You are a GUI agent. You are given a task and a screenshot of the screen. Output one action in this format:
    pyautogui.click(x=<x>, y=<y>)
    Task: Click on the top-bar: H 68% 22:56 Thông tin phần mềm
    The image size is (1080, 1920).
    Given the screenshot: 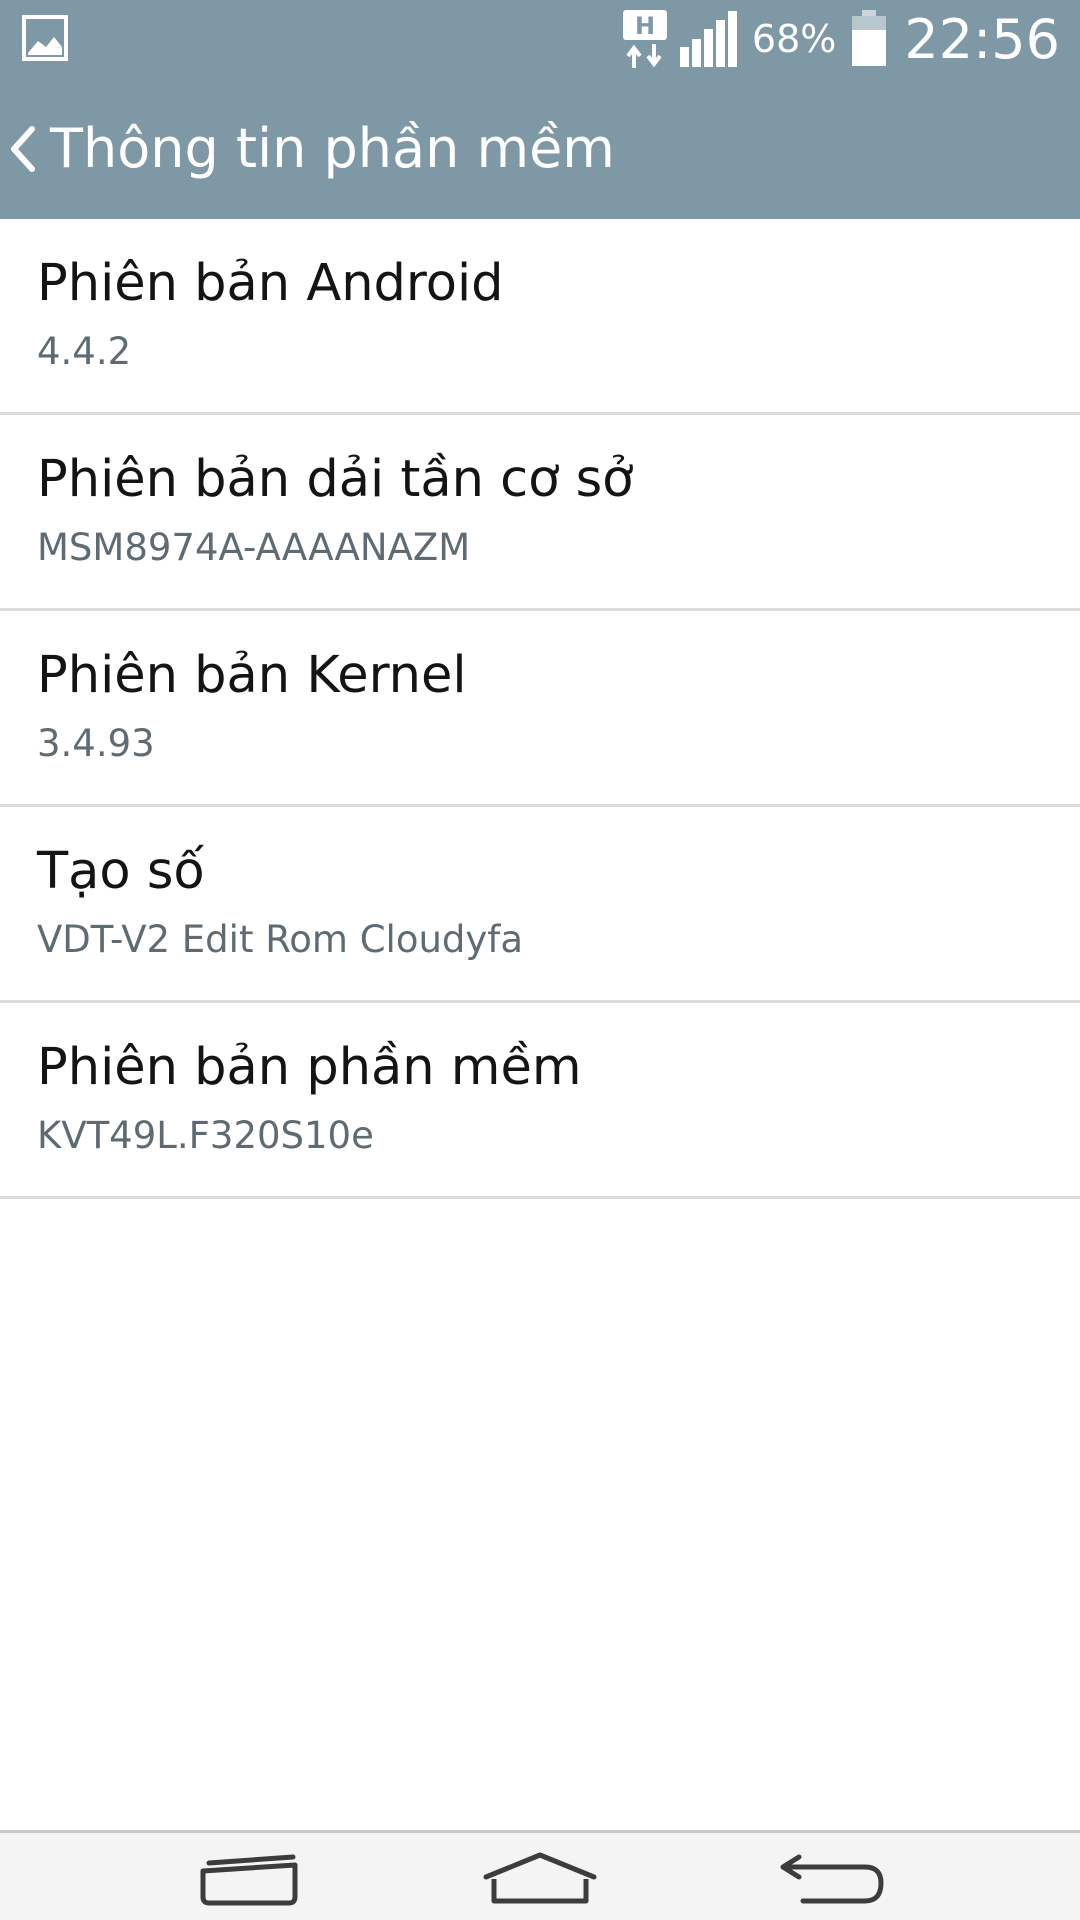 What is the action you would take?
    pyautogui.click(x=540, y=109)
    